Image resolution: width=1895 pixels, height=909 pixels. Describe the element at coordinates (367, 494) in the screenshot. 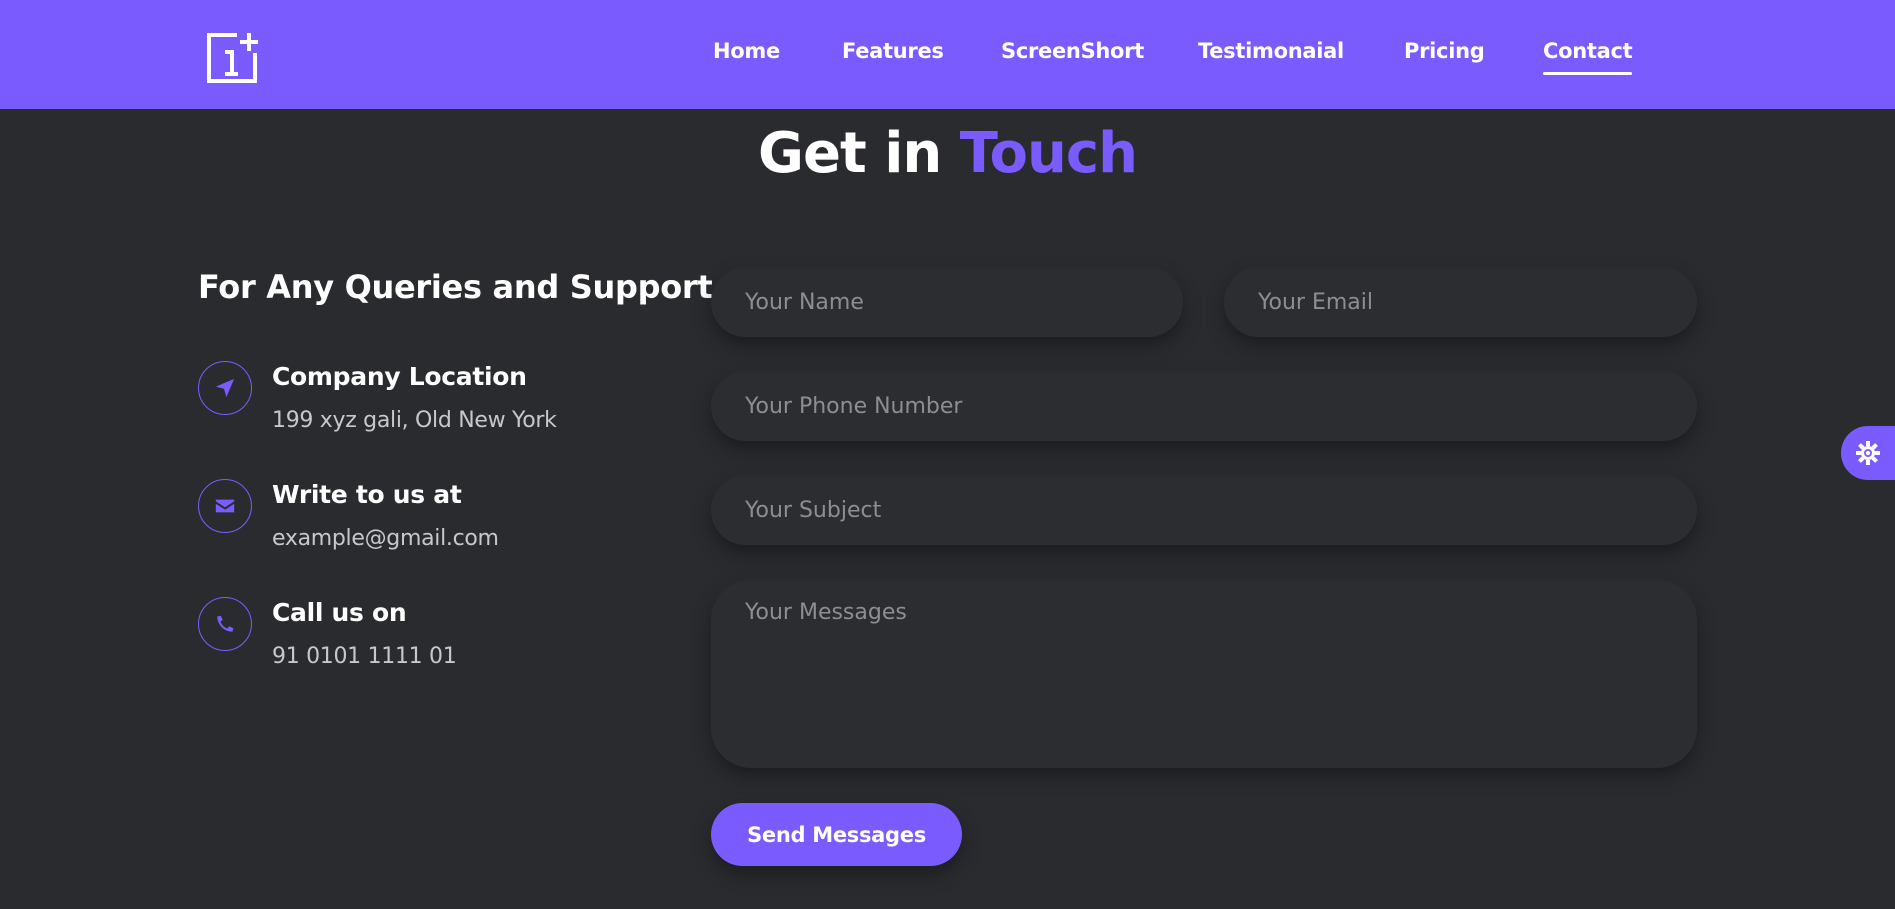

I see `email-title: Write to us at` at that location.